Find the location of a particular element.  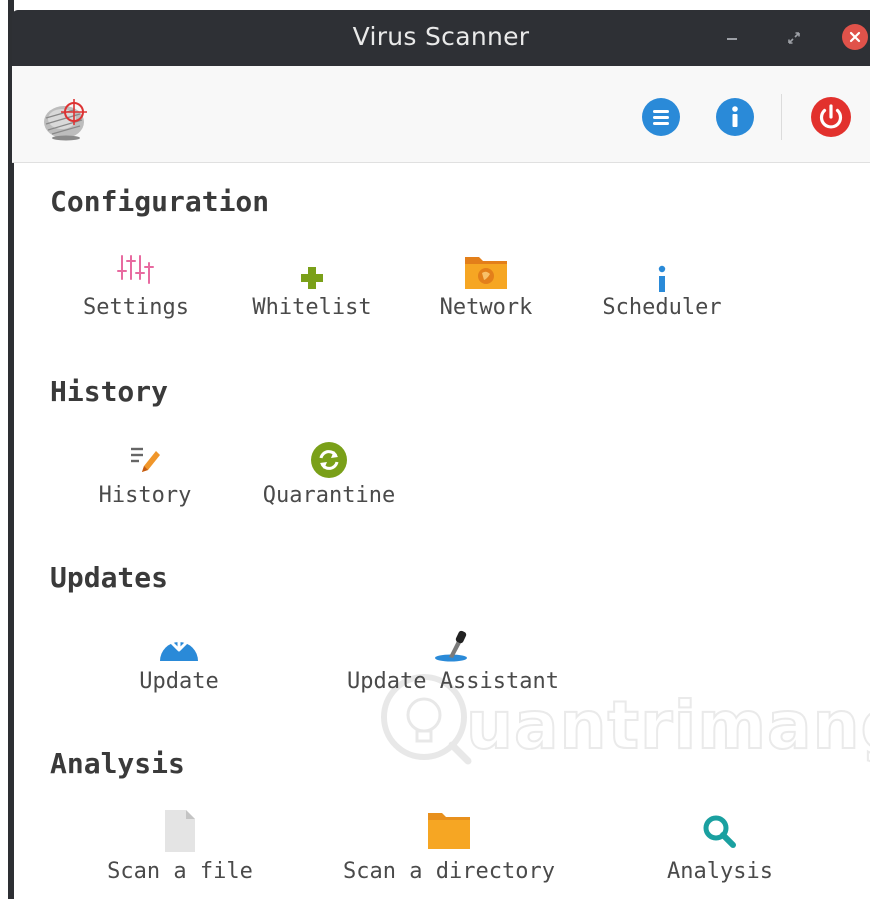

menu-button is located at coordinates (661, 117).